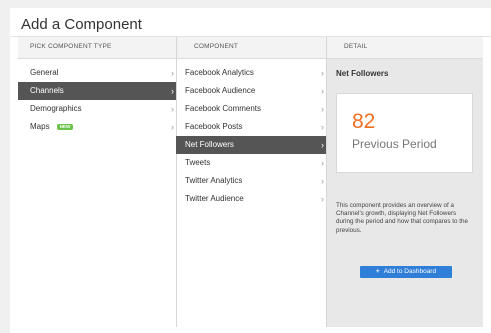 The height and width of the screenshot is (333, 491). I want to click on add-to-dashboard-label: Add to Dashboard, so click(410, 271).